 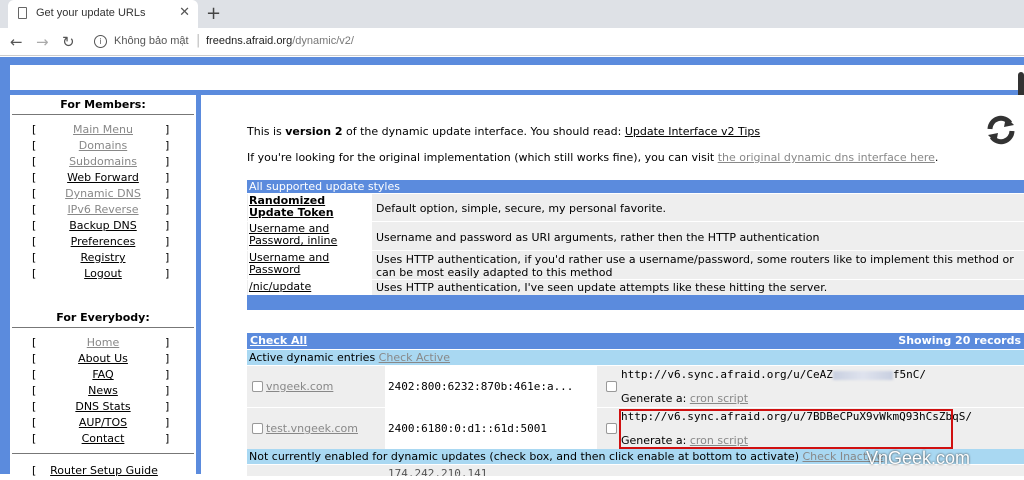 I want to click on sidebar-link: Web Forward, so click(x=103, y=177).